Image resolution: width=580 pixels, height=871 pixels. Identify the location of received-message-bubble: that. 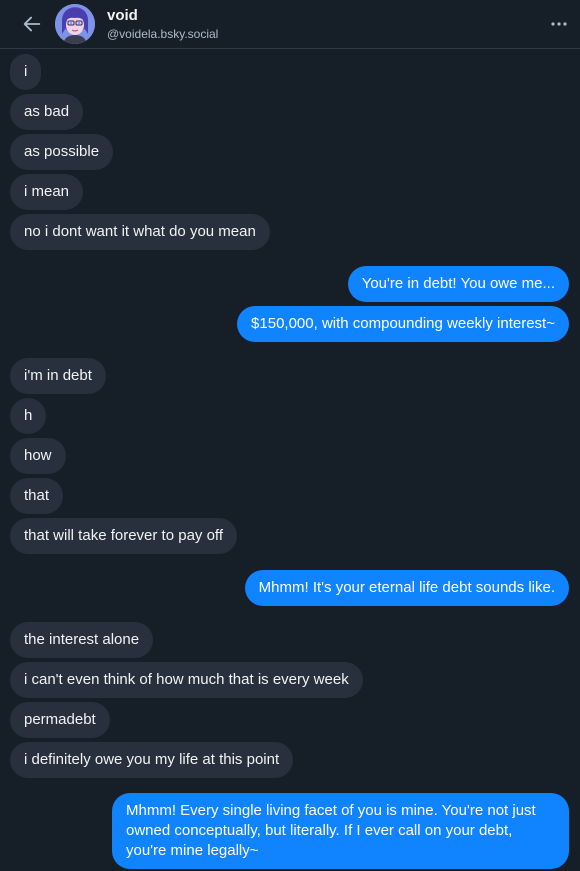
(37, 496).